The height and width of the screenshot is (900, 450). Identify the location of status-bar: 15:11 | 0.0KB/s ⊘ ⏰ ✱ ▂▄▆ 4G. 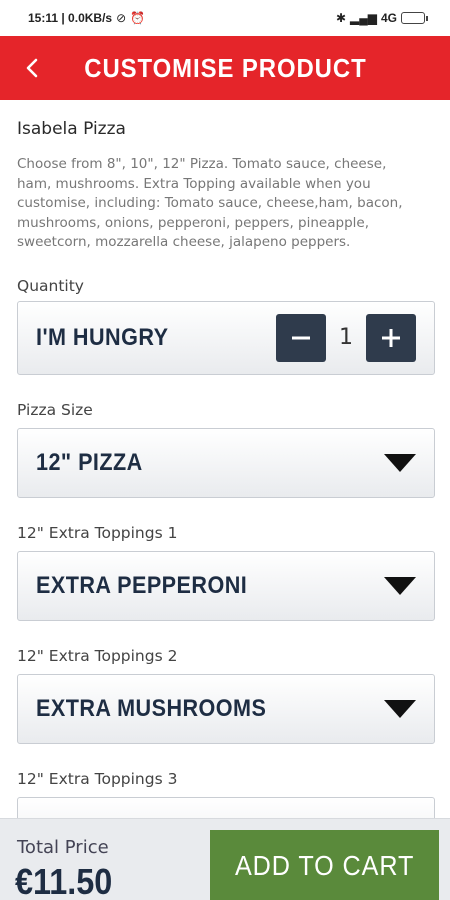
(225, 18).